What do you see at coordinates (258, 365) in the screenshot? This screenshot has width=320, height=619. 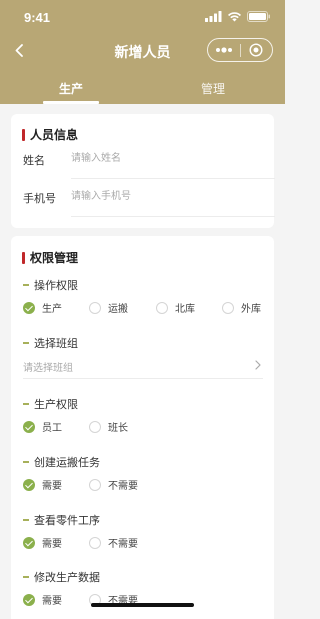 I see `chevron-right-icon` at bounding box center [258, 365].